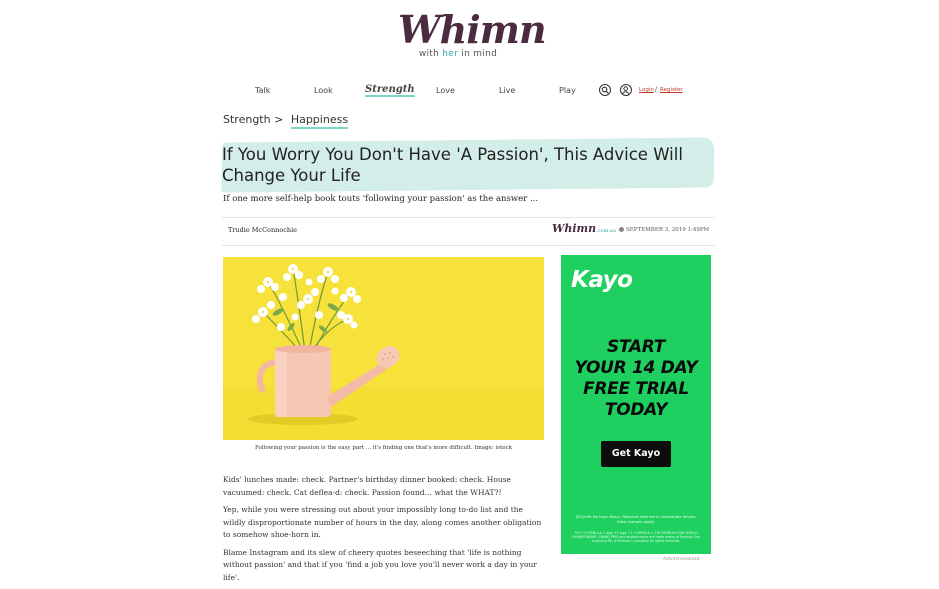 Image resolution: width=939 pixels, height=589 pixels. I want to click on site-logo: Whimn with her in mind, so click(472, 36).